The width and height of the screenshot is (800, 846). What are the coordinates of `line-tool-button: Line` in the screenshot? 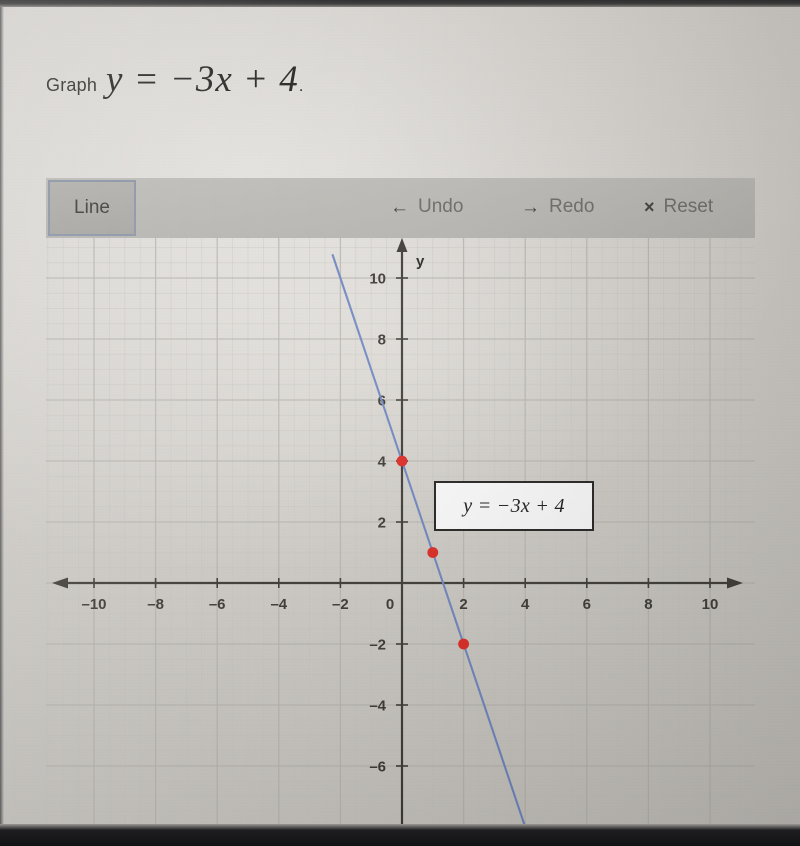 It's located at (92, 208).